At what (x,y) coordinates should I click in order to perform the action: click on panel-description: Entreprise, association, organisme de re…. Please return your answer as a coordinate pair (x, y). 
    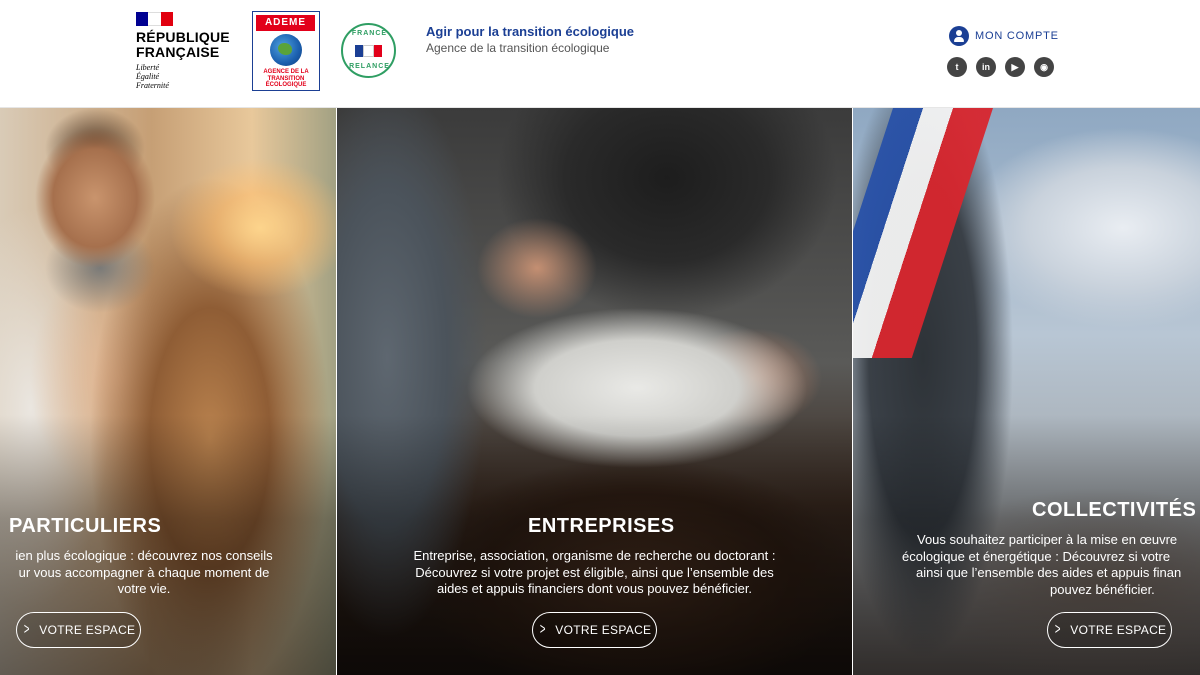
    Looking at the image, I should click on (594, 572).